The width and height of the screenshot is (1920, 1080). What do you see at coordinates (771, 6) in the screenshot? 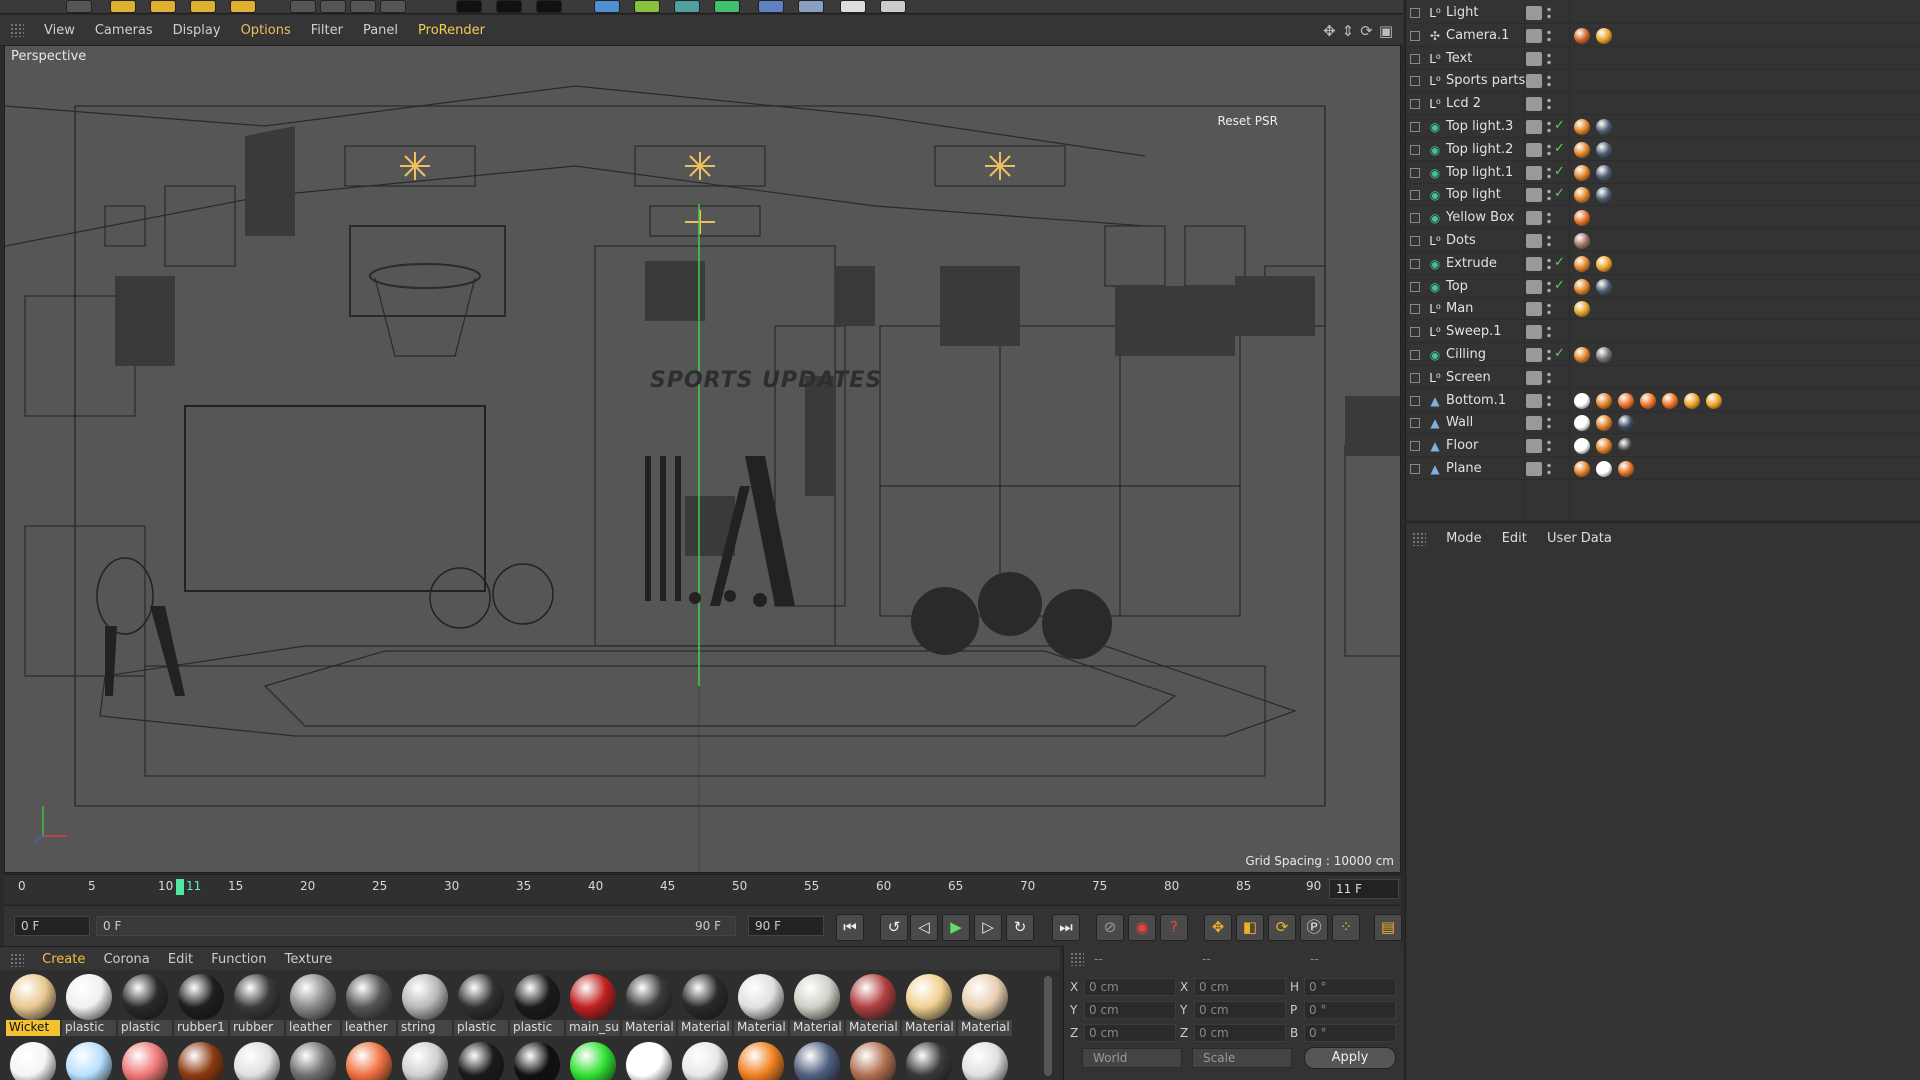
I see `deformer-icon` at bounding box center [771, 6].